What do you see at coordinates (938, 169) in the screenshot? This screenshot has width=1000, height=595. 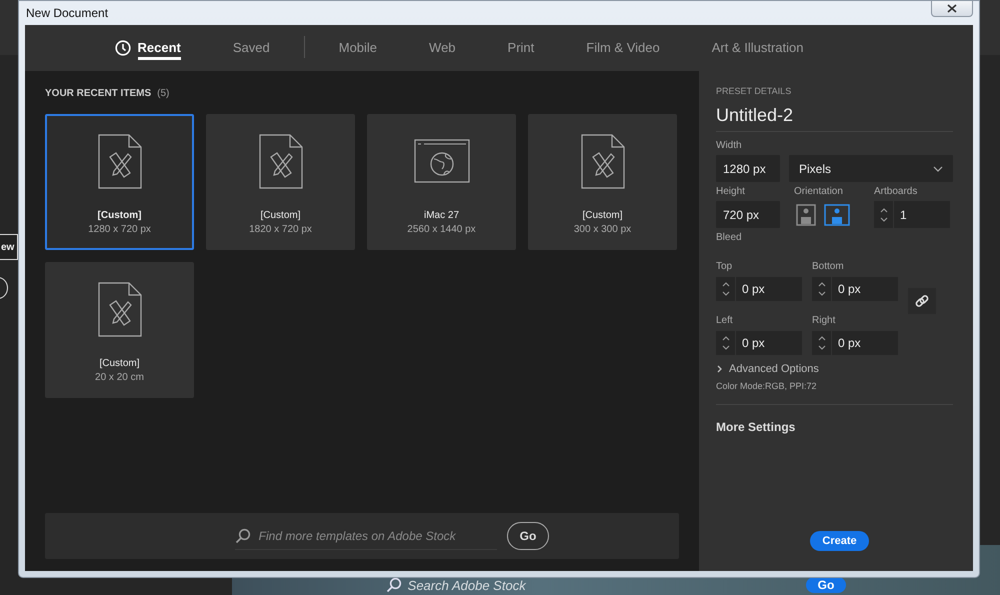 I see `chevron-down-icon` at bounding box center [938, 169].